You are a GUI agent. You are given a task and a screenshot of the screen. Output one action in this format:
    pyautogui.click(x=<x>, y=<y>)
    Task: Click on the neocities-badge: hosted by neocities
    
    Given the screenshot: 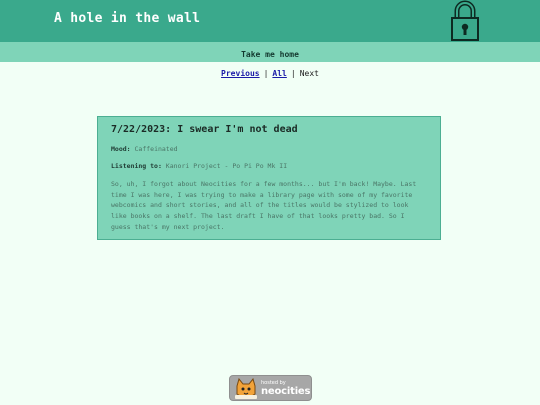 What is the action you would take?
    pyautogui.click(x=270, y=388)
    